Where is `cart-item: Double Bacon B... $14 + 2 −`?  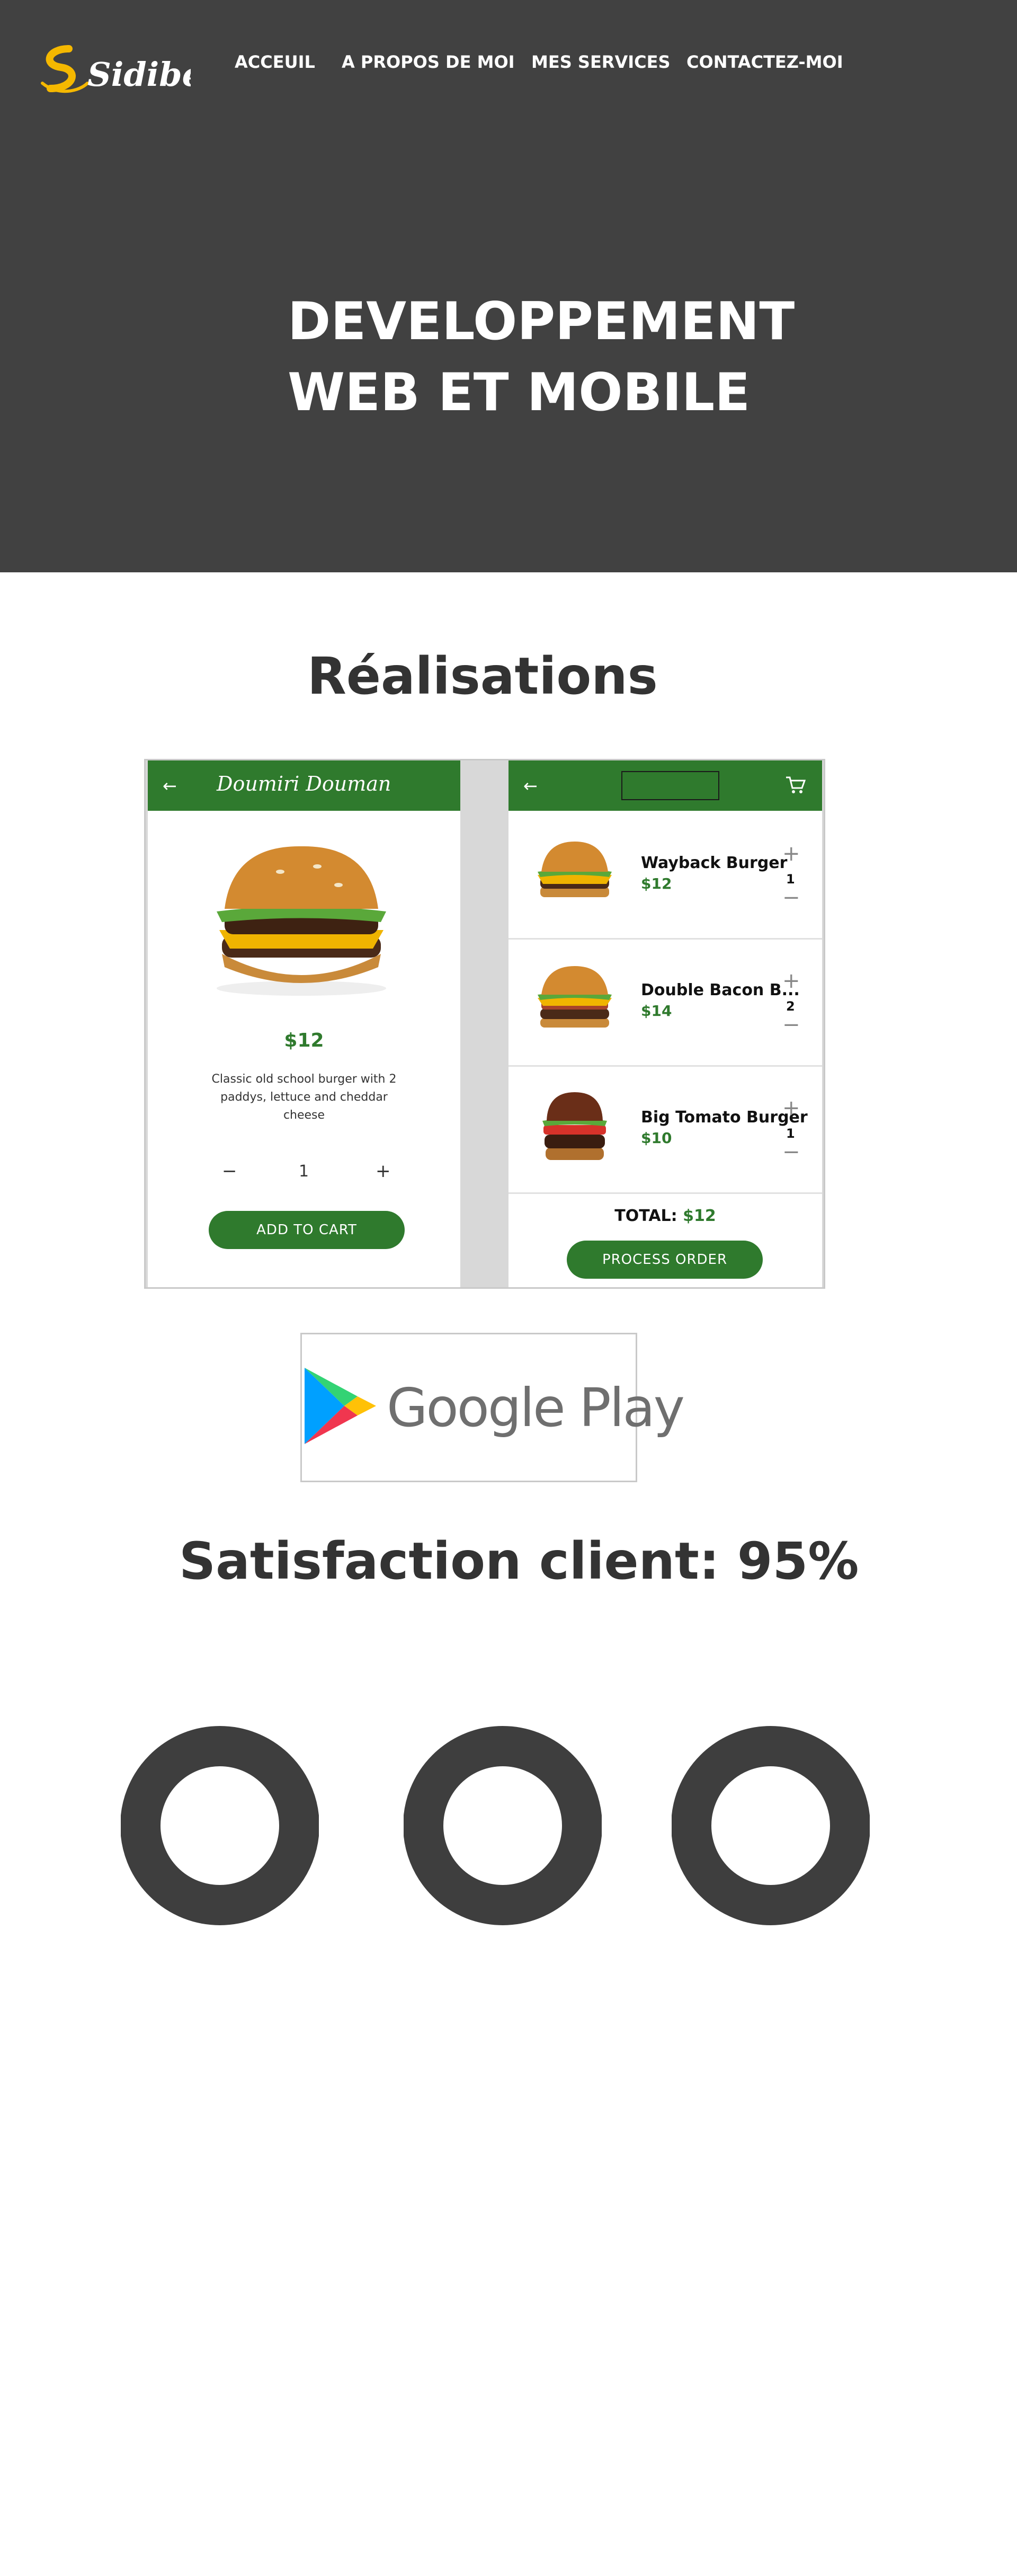
cart-item: Double Bacon B... $14 + 2 − is located at coordinates (665, 1003).